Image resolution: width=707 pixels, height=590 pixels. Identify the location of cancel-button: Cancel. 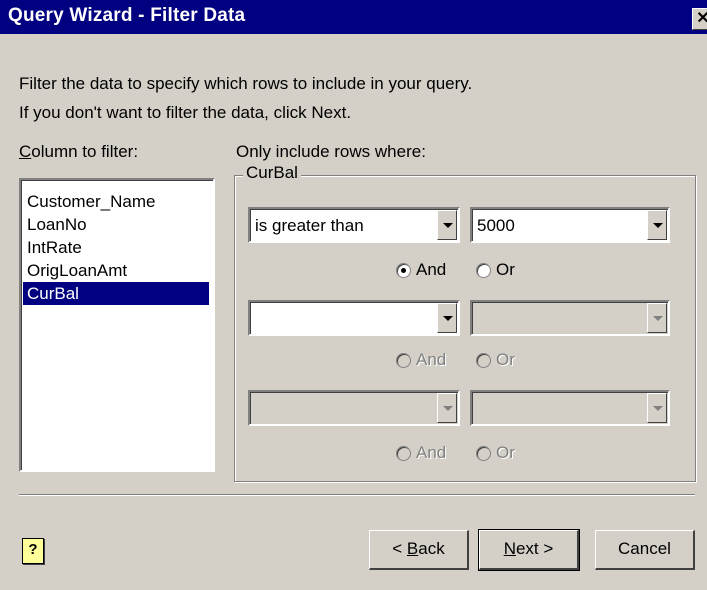
(645, 550).